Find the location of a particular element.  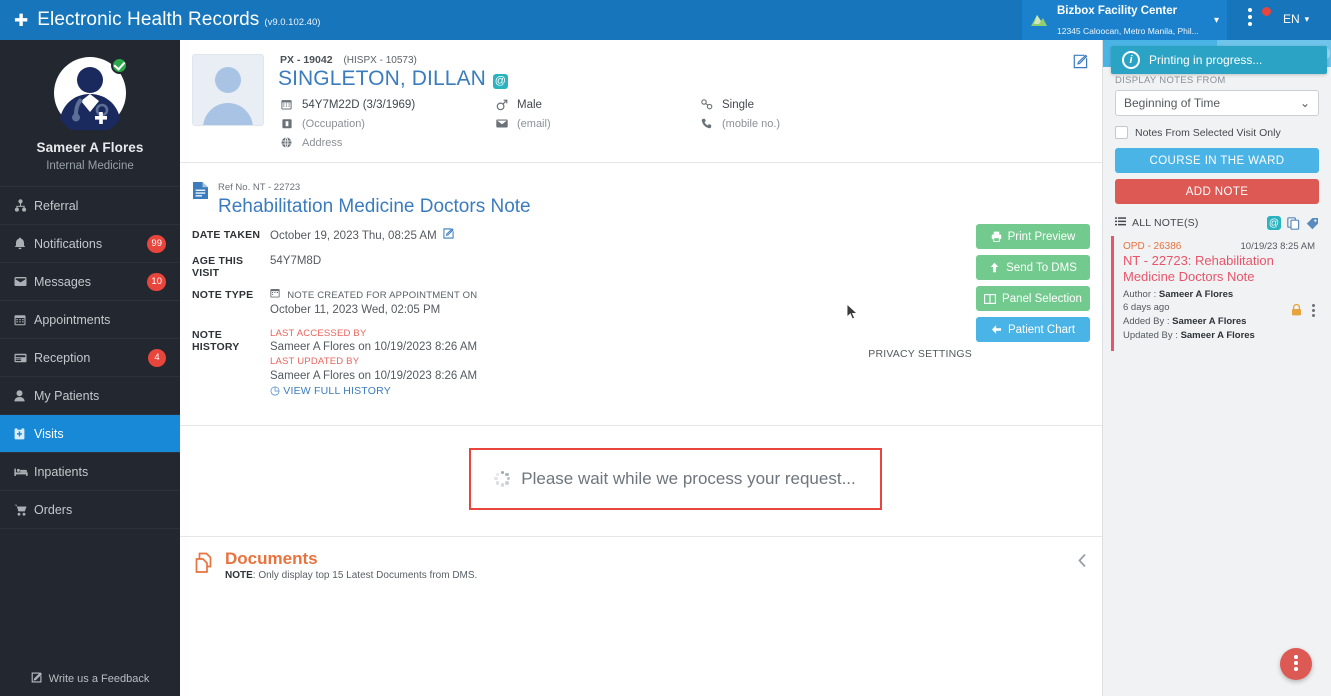

patient-chart-button: Patient Chart is located at coordinates (1033, 329).